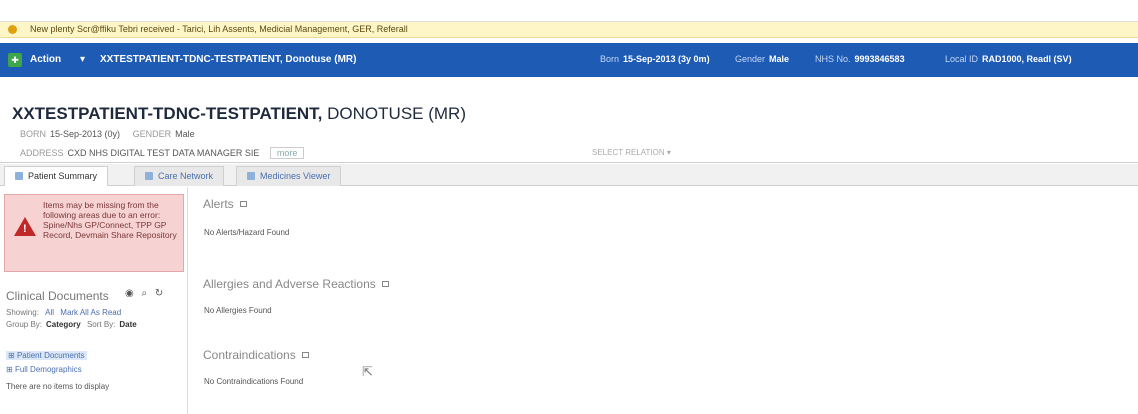 The width and height of the screenshot is (1138, 414). I want to click on section-title-text: Alerts, so click(218, 204).